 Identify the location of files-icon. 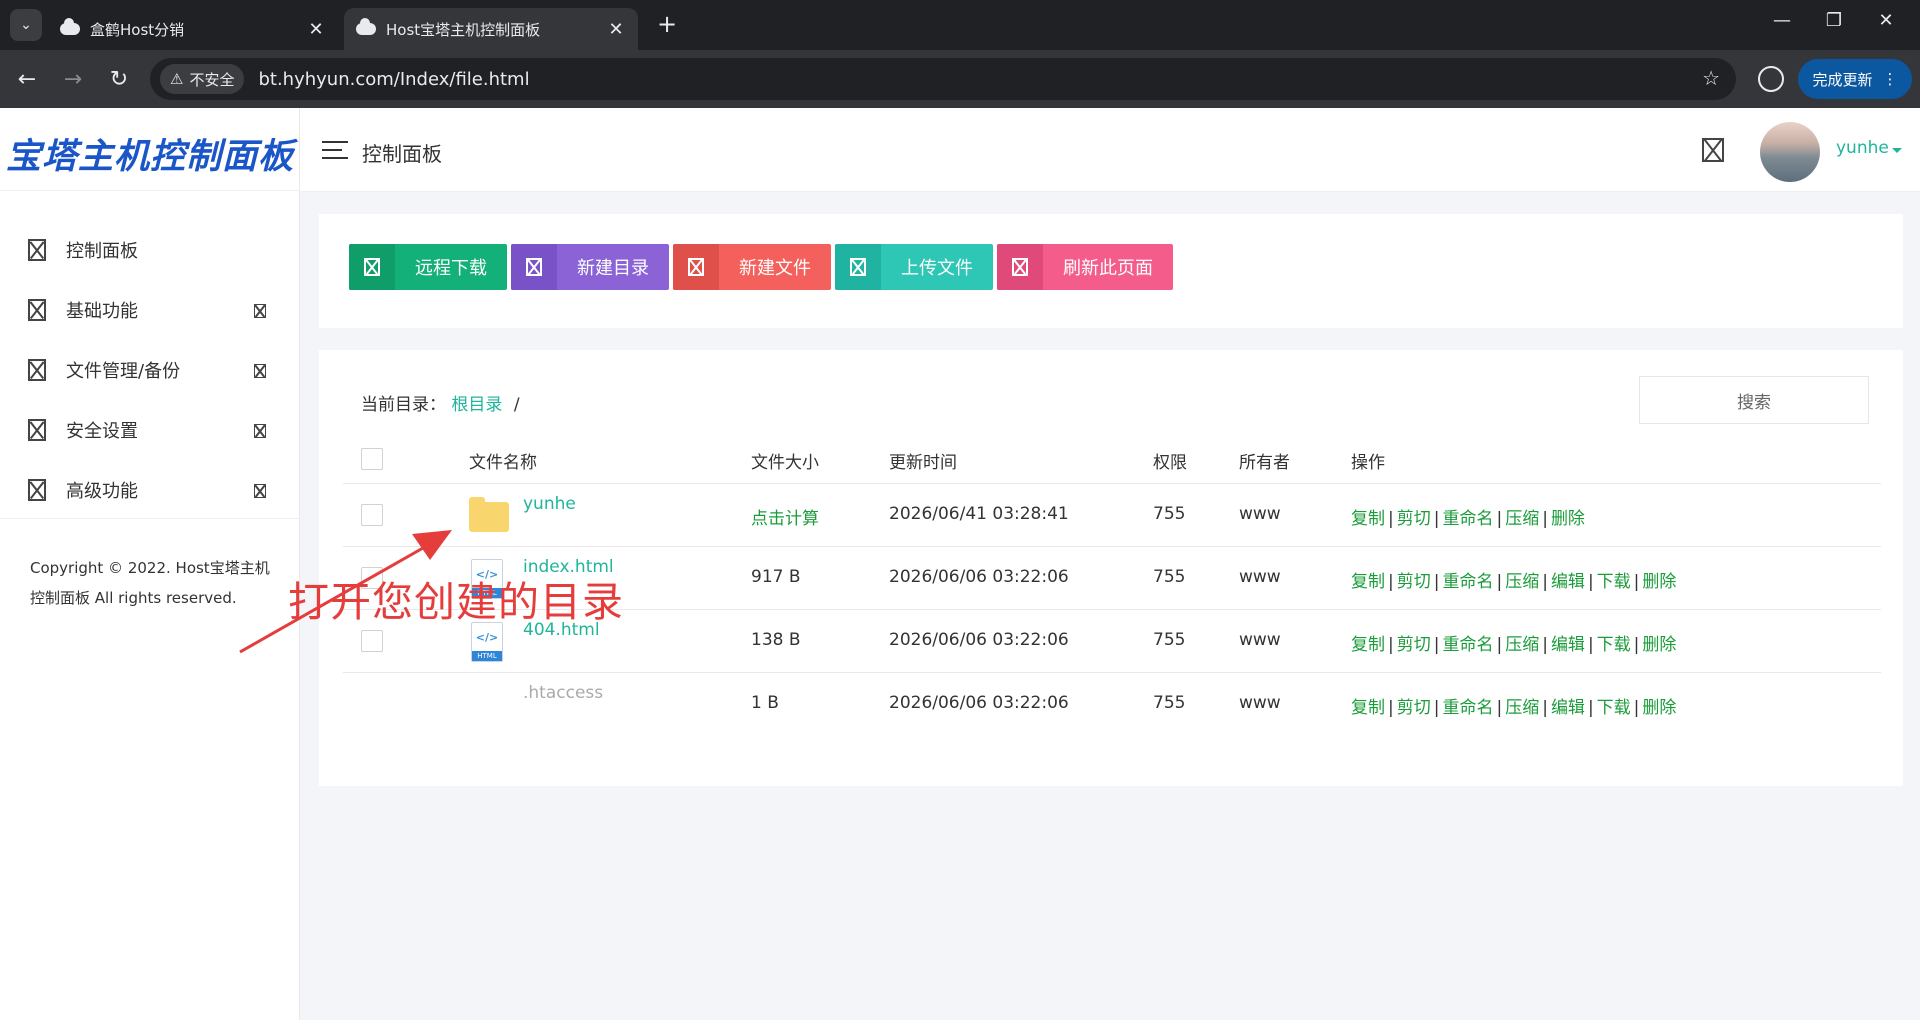
(37, 370).